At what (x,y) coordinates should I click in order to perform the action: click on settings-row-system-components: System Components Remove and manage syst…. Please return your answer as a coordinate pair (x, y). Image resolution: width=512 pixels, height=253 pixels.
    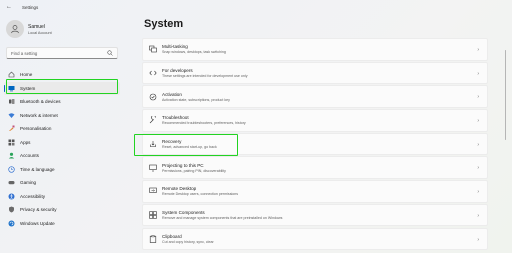
    Looking at the image, I should click on (315, 215).